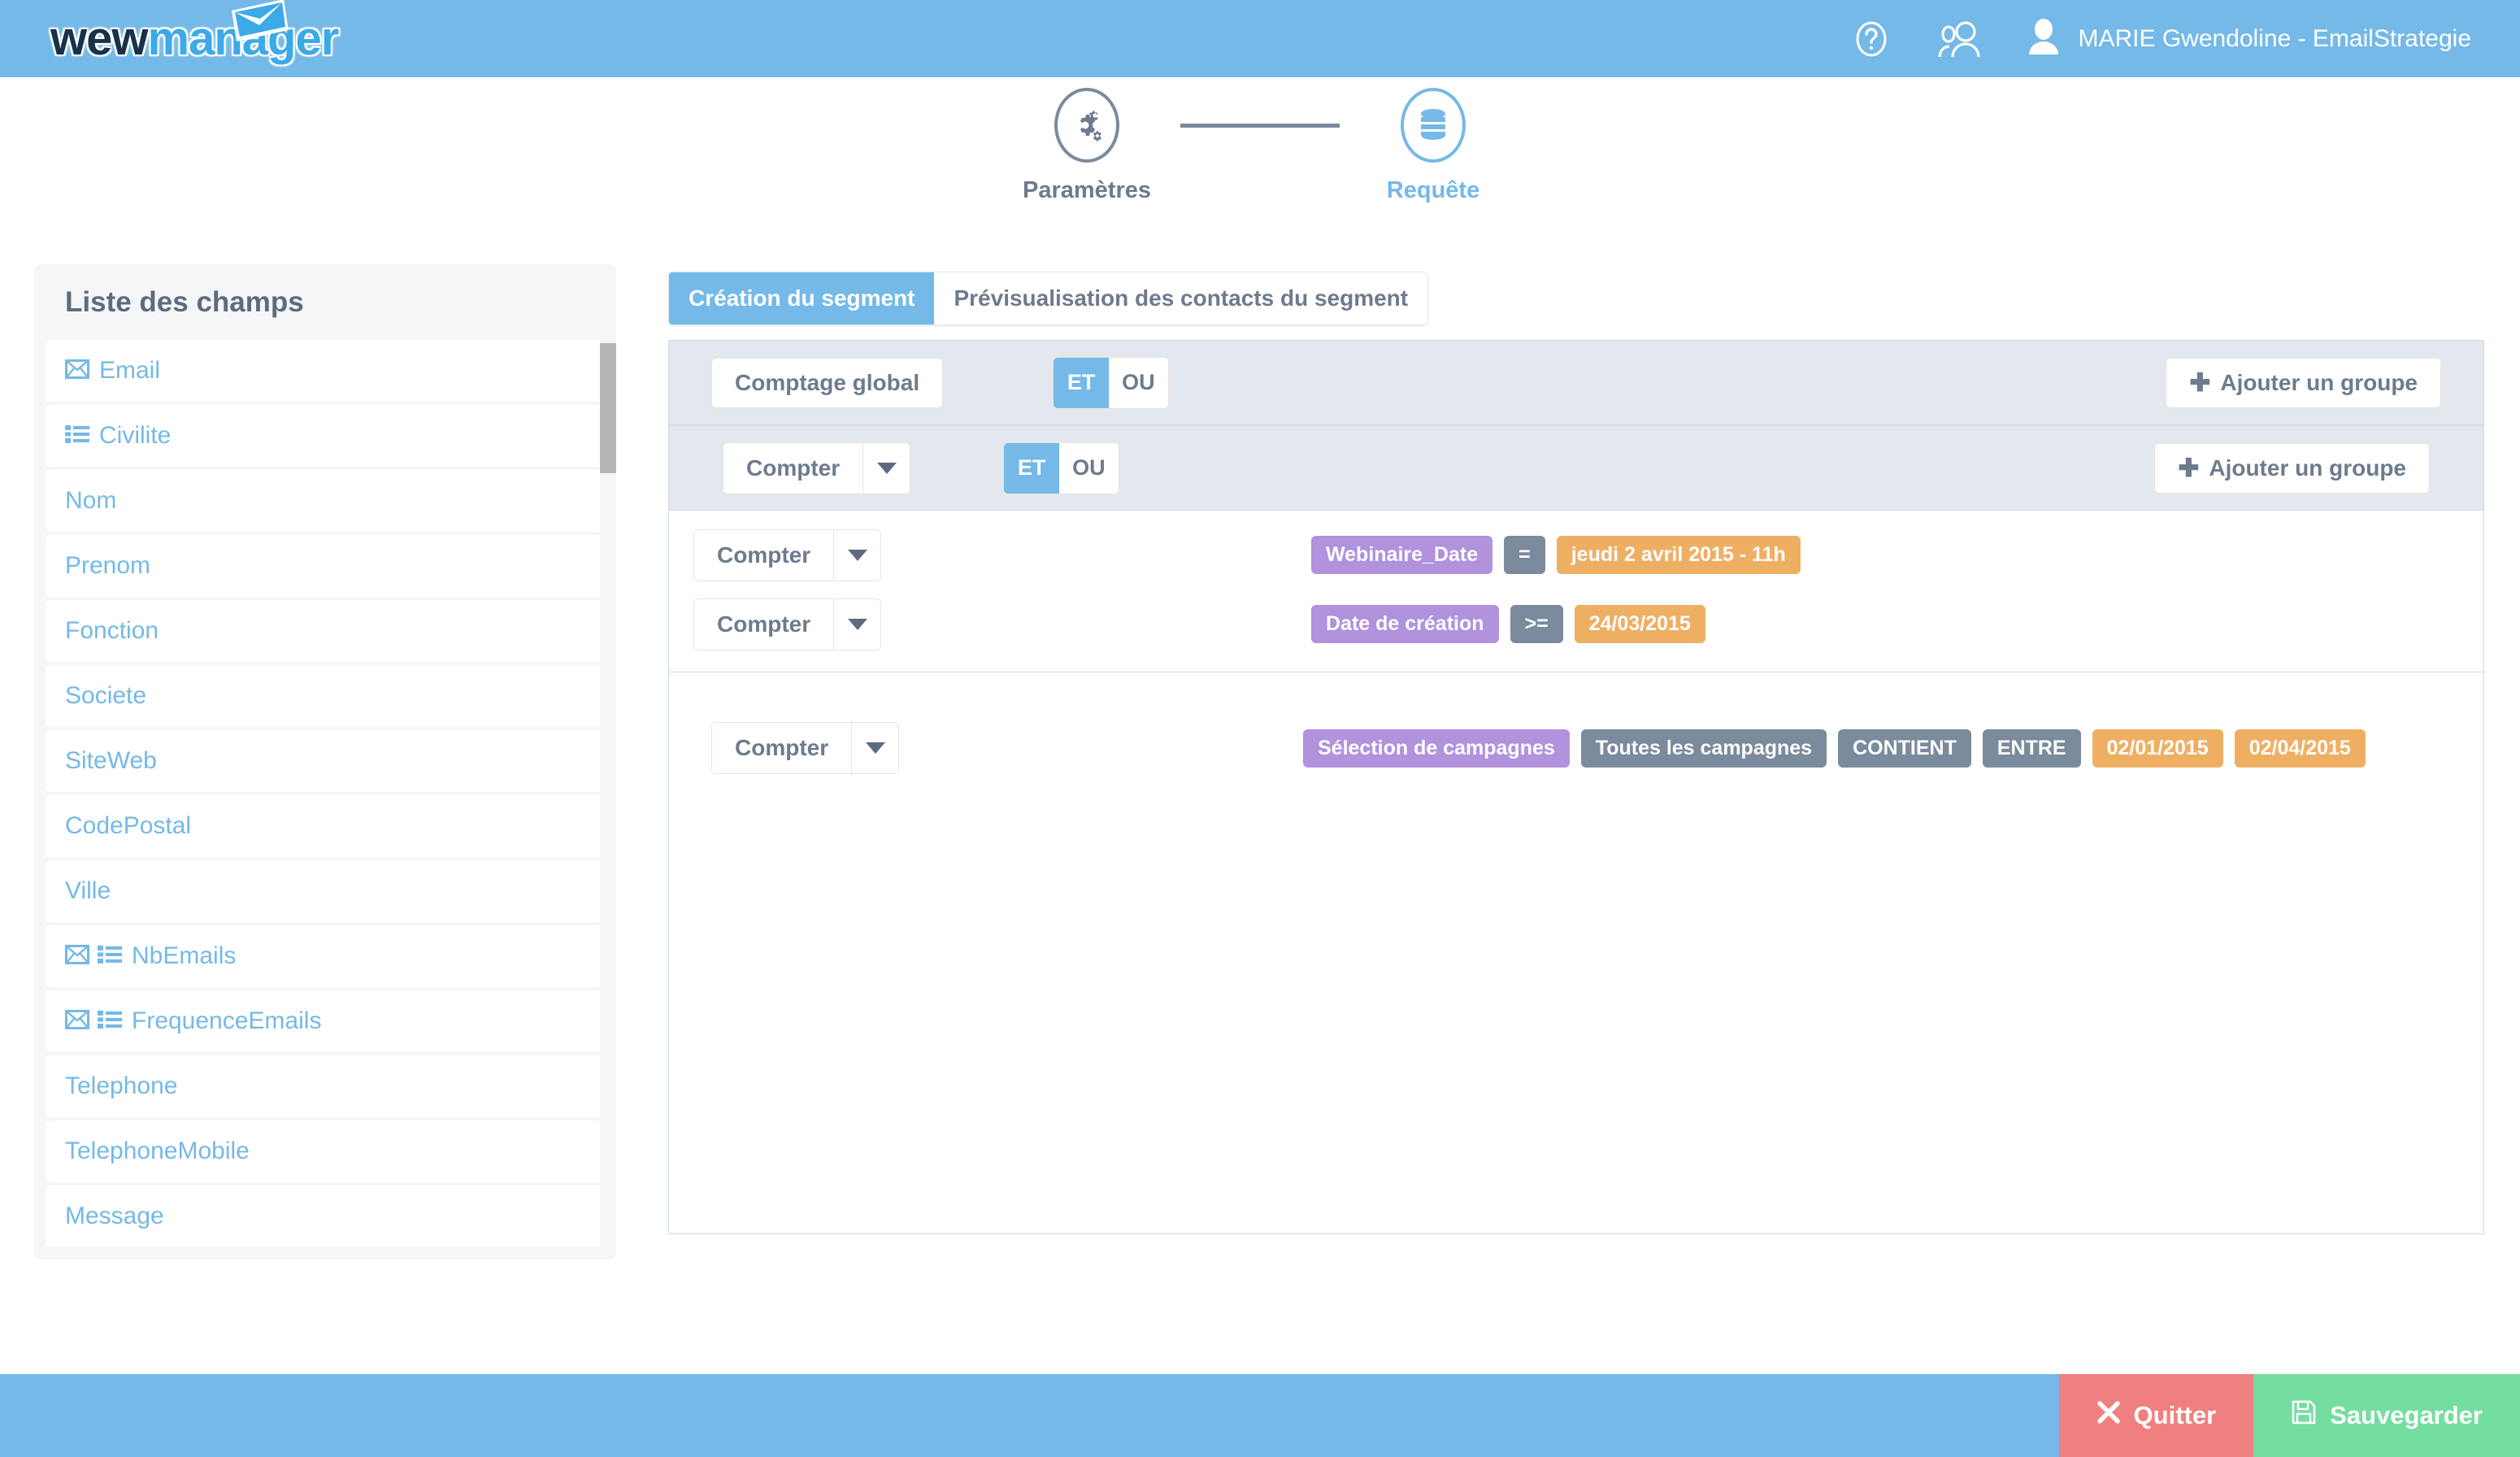 This screenshot has height=1457, width=2520. I want to click on standalone-compter-button: Compter, so click(782, 748).